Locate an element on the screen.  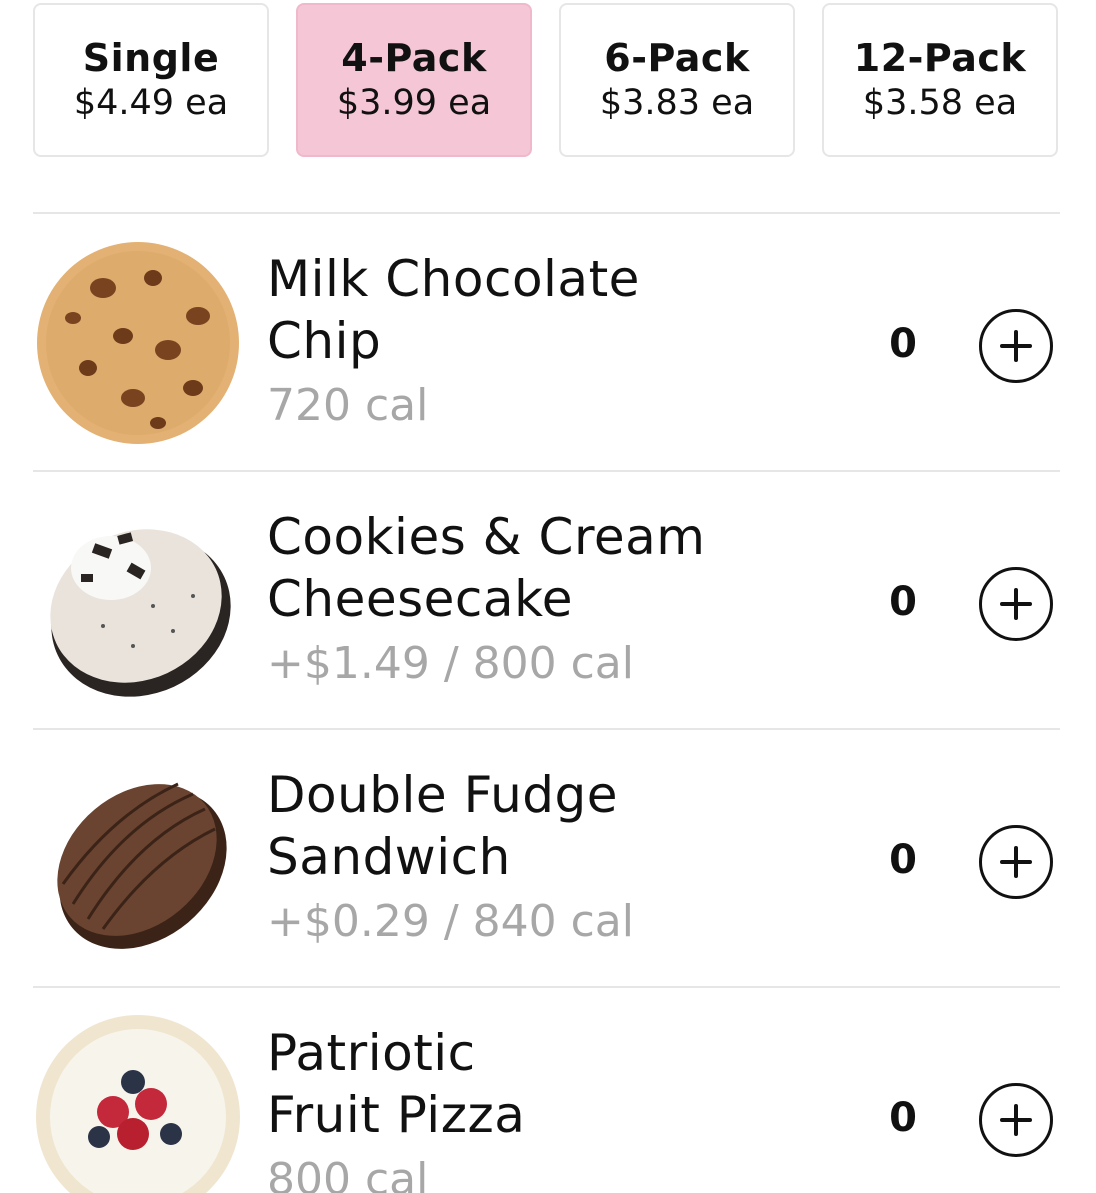
item-name-line-2: Sandwich is located at coordinates (389, 857).